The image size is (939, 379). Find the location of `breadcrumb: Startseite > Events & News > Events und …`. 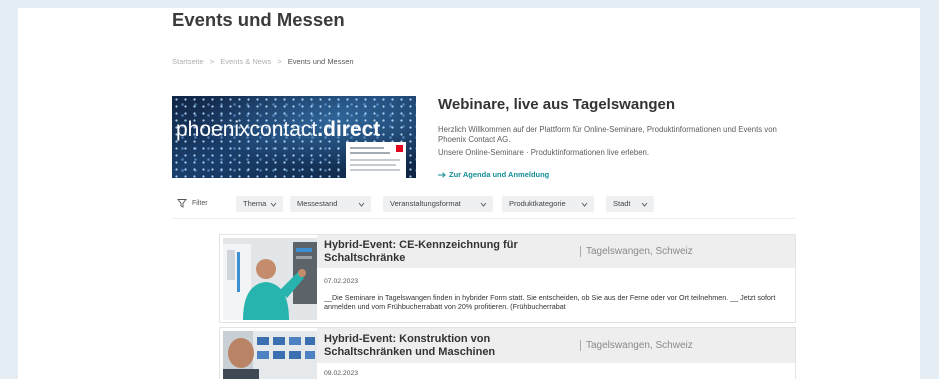

breadcrumb: Startseite > Events & News > Events und … is located at coordinates (265, 61).